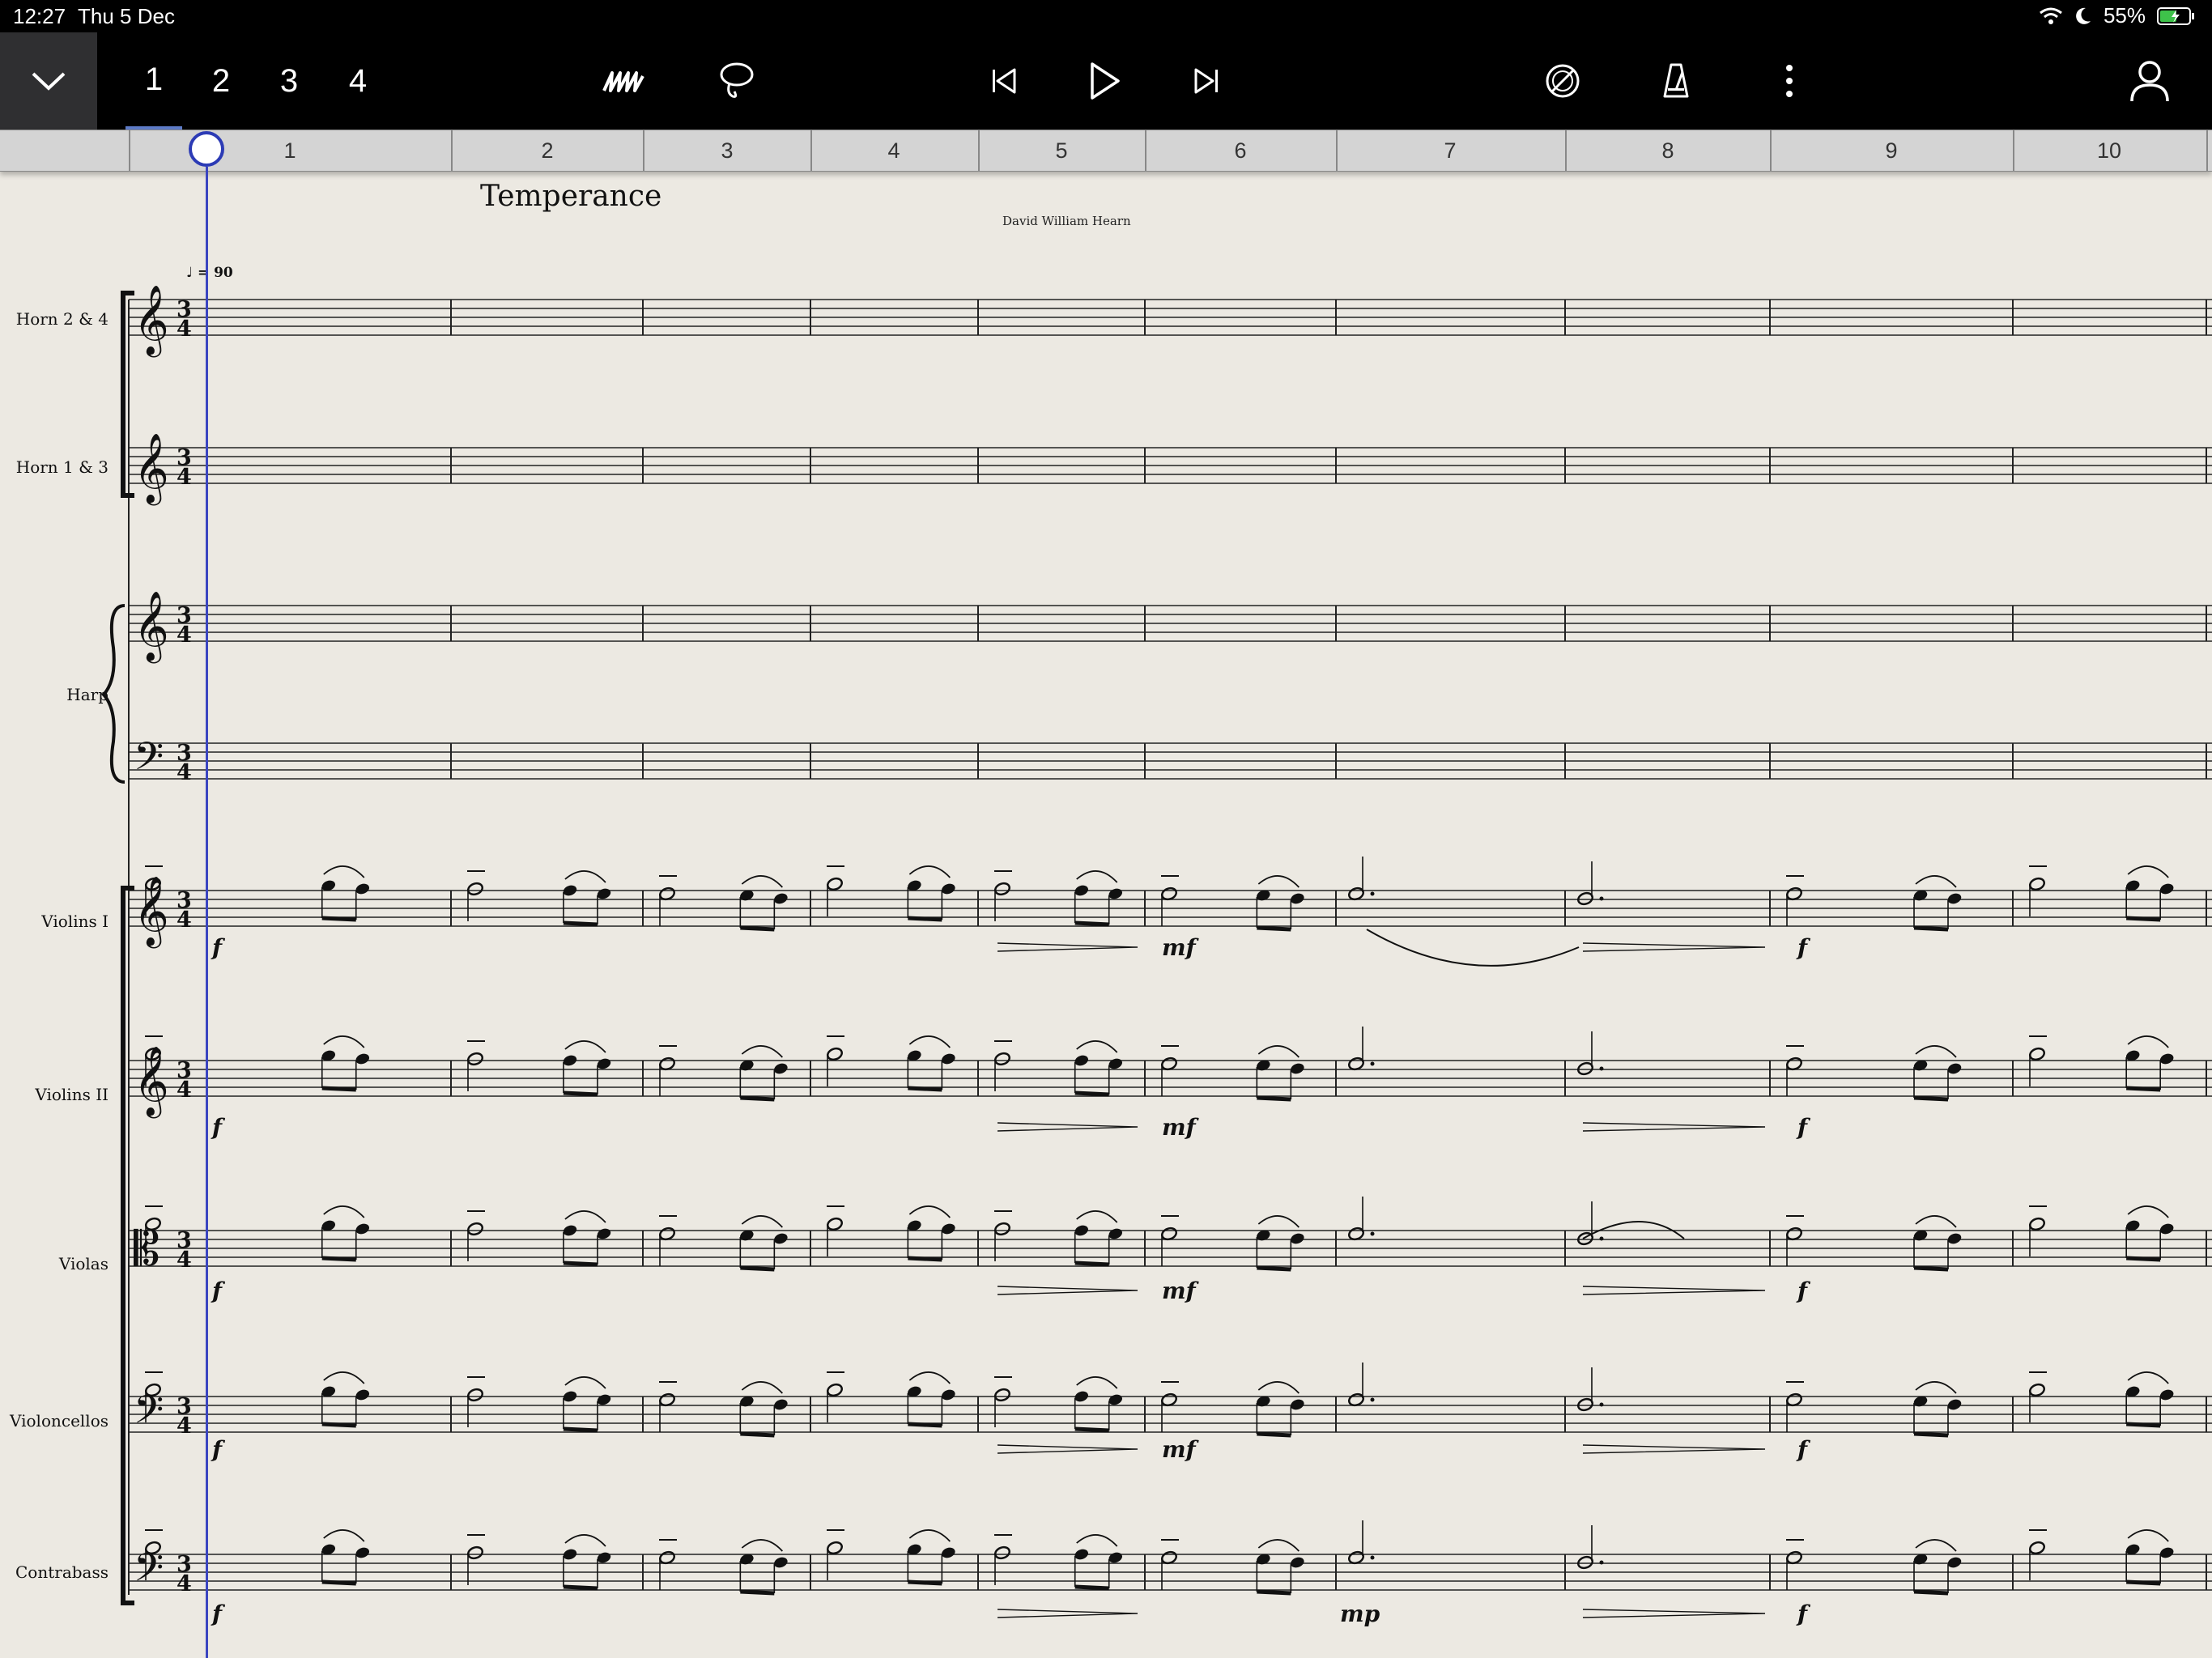 Image resolution: width=2212 pixels, height=1658 pixels. I want to click on page-tab-1: 1, so click(154, 81).